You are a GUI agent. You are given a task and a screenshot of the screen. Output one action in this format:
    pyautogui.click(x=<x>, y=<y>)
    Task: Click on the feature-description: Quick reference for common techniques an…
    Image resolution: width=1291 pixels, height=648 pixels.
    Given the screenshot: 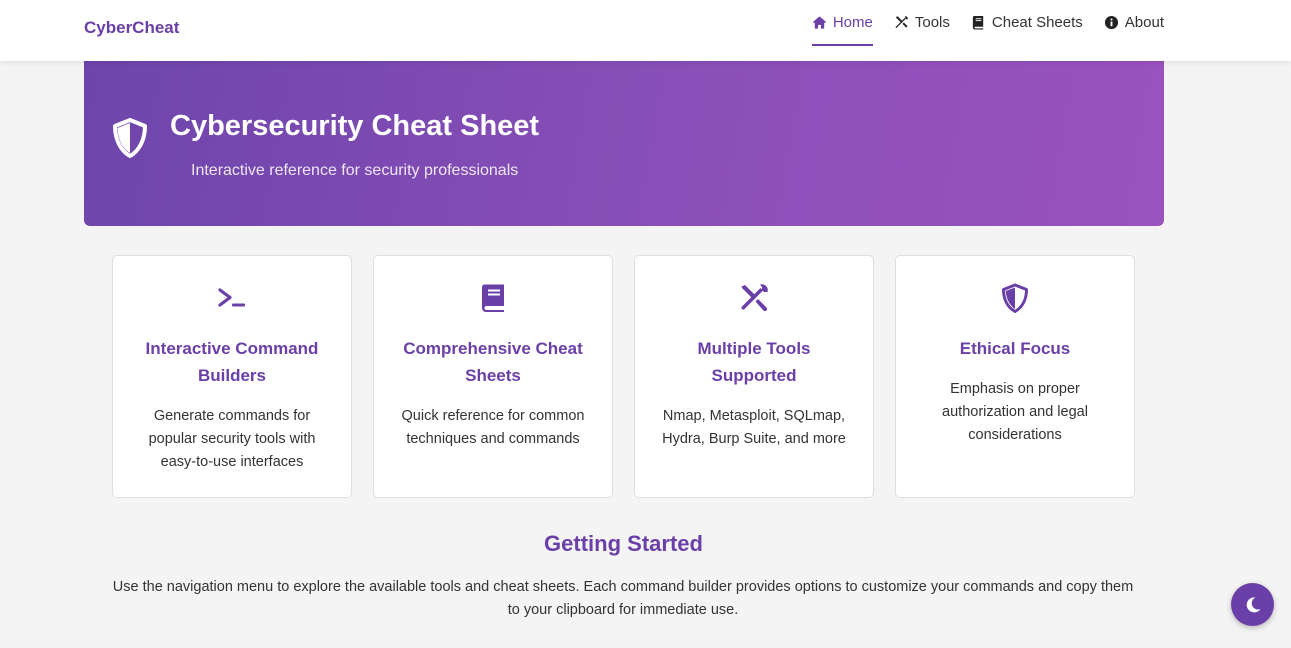 What is the action you would take?
    pyautogui.click(x=493, y=427)
    